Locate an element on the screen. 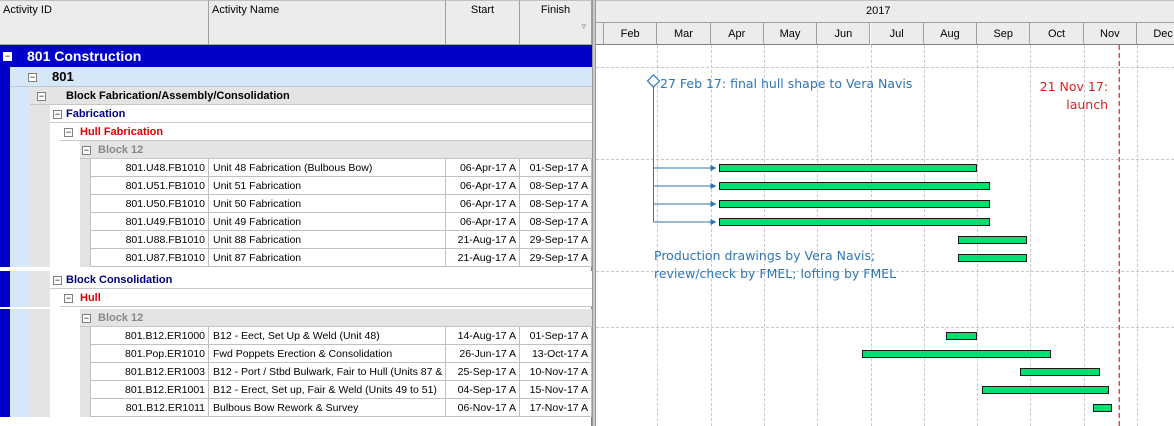 The height and width of the screenshot is (426, 1174). group-label-fabrication: Fabrication is located at coordinates (96, 114).